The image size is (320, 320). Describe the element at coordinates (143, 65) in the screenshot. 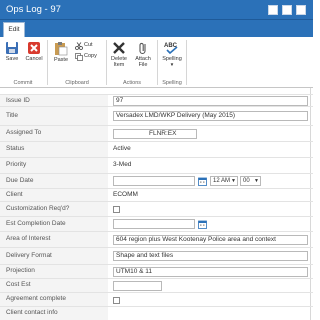

I see `attach-file-label-2: File` at that location.